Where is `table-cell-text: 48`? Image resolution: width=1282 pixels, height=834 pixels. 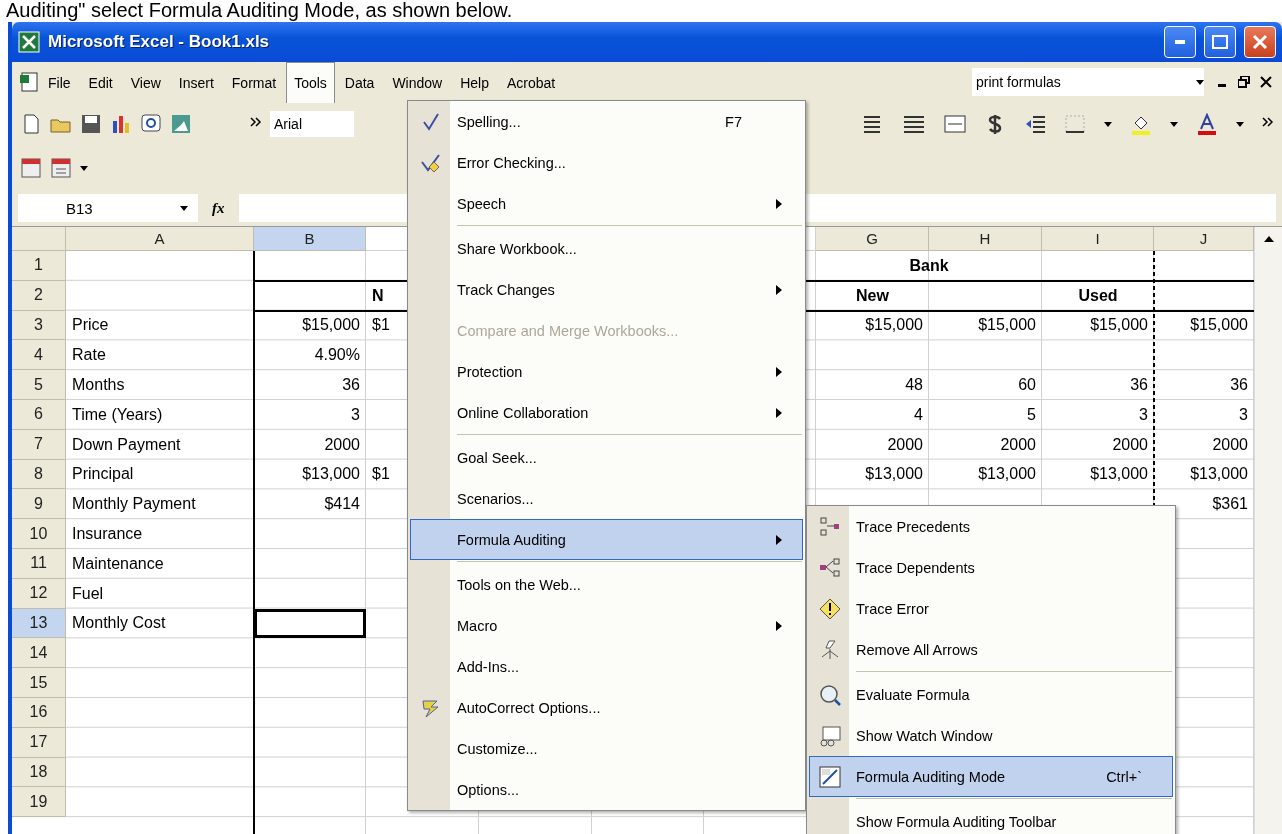 table-cell-text: 48 is located at coordinates (914, 385).